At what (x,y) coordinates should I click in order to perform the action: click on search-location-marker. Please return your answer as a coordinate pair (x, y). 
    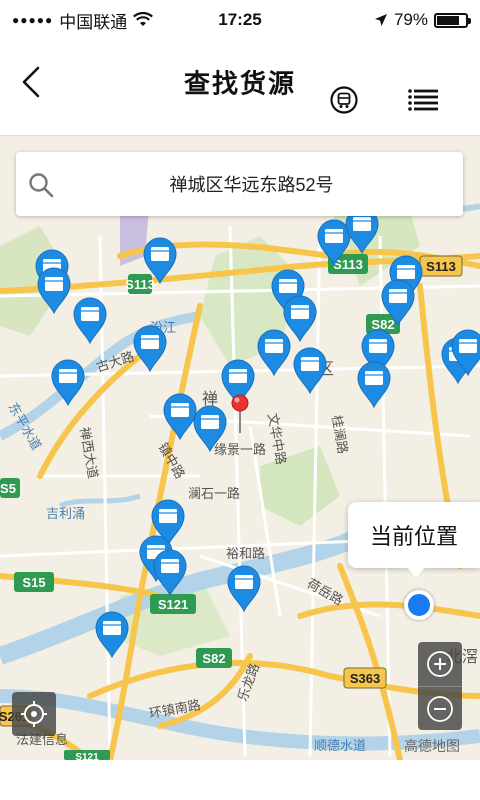
    Looking at the image, I should click on (240, 413).